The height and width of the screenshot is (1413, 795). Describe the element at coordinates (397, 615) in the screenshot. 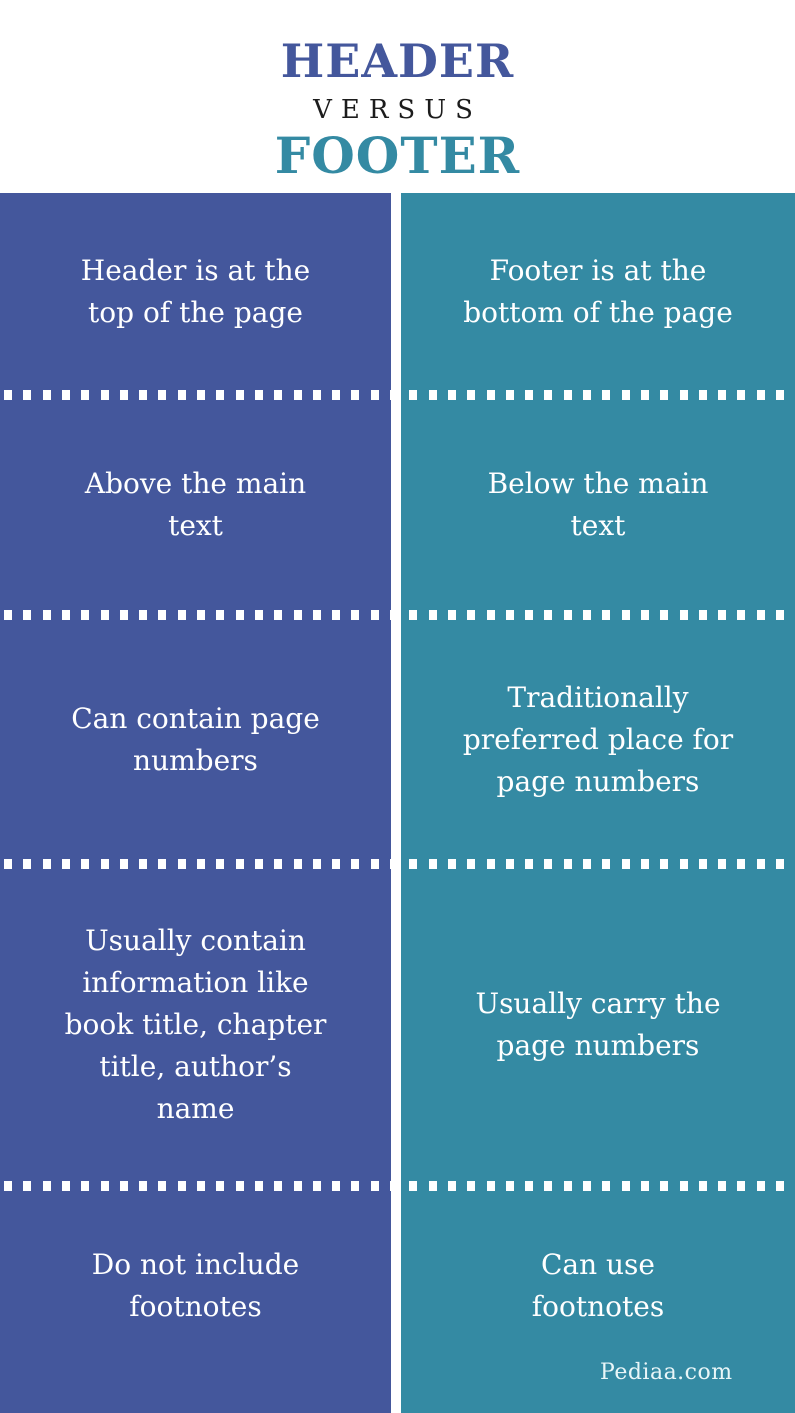

I see `row-divider` at that location.